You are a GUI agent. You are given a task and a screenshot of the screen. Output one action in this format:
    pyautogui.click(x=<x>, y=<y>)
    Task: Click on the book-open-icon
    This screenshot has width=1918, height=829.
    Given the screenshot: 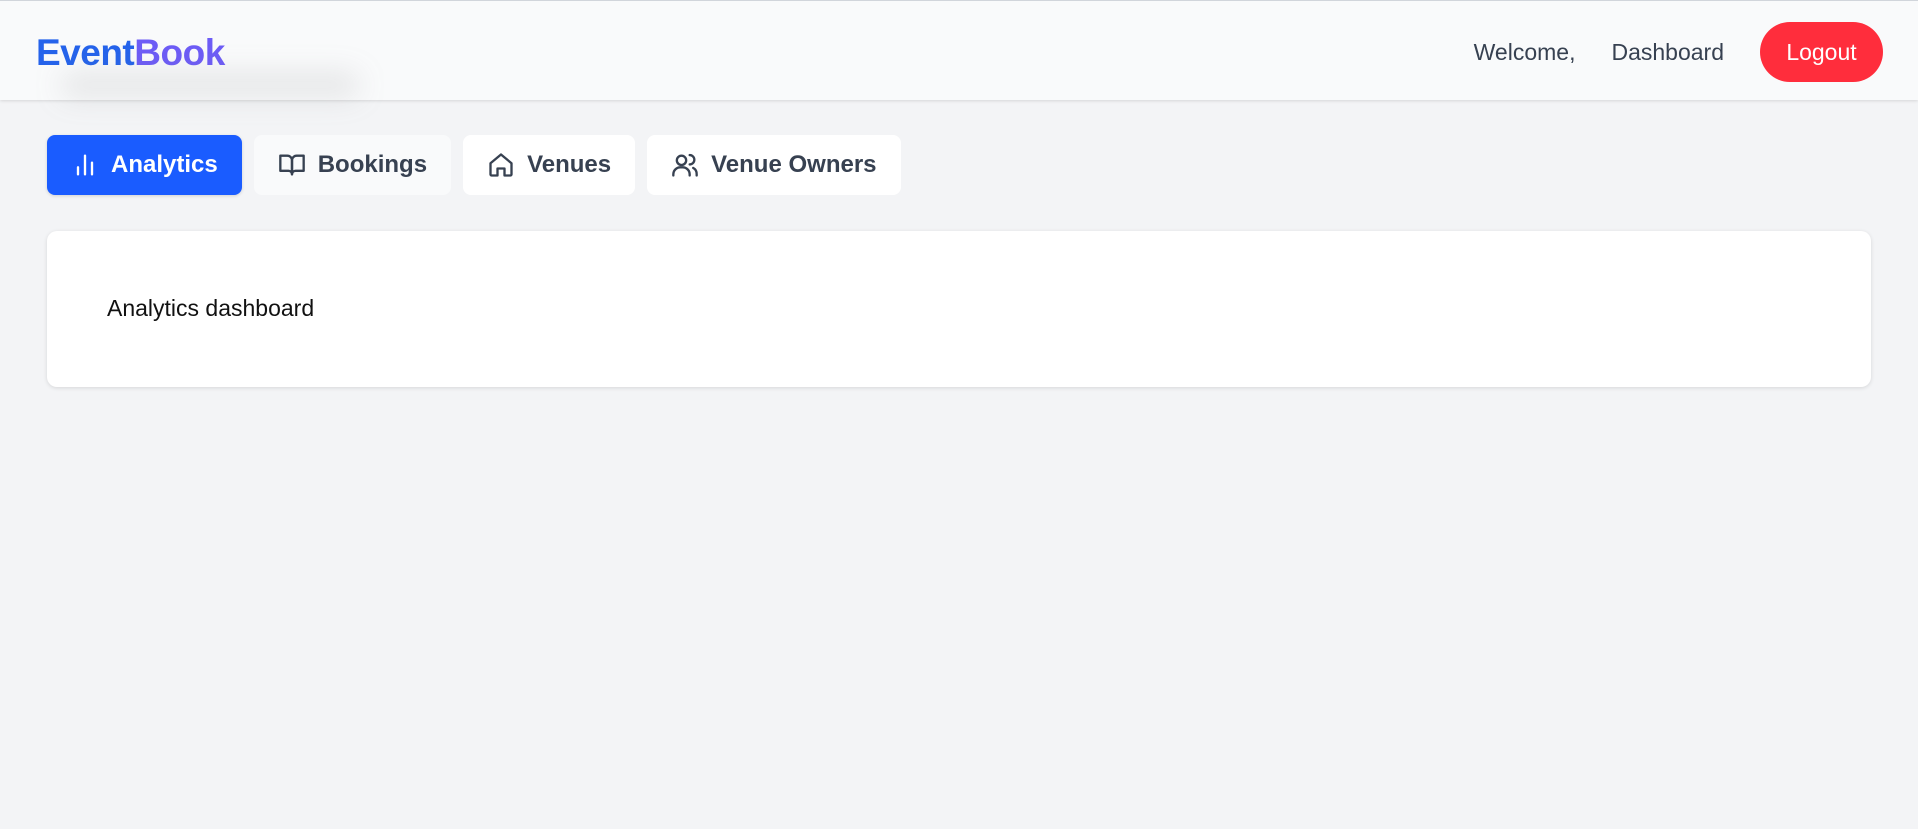 What is the action you would take?
    pyautogui.click(x=292, y=165)
    